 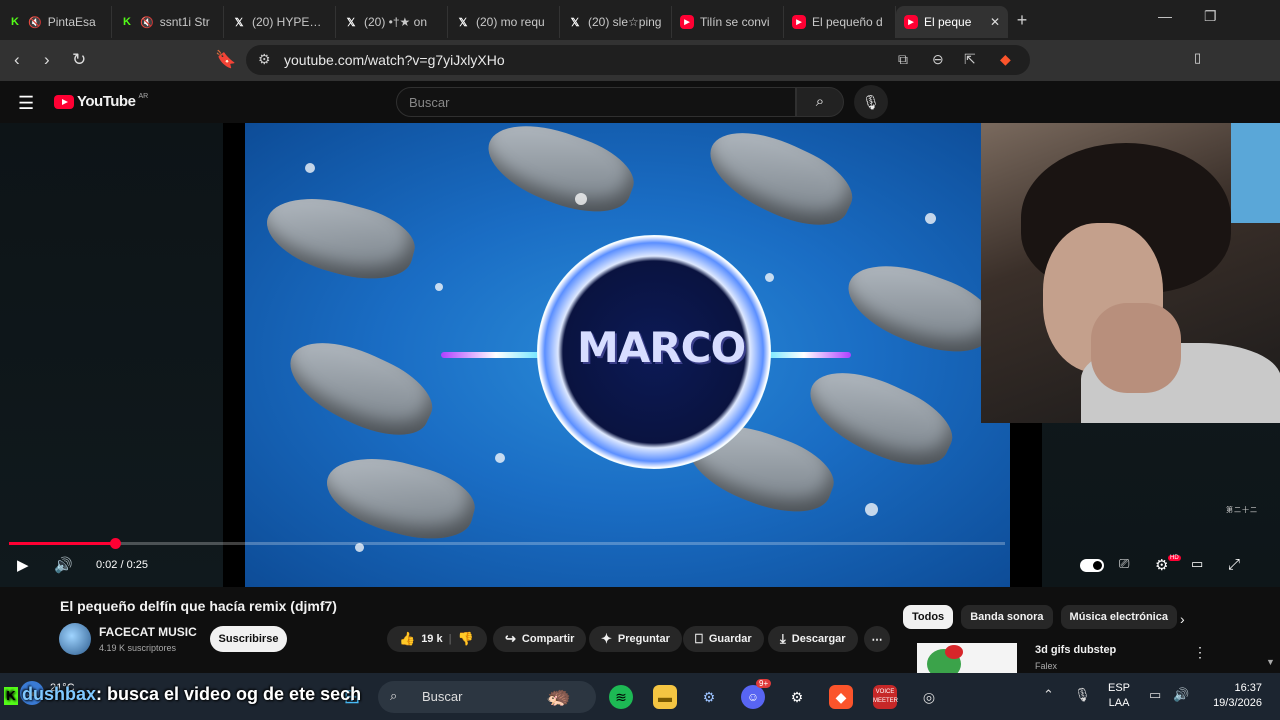 I want to click on voicemeeter-icon: VOICE MEETER, so click(x=885, y=697).